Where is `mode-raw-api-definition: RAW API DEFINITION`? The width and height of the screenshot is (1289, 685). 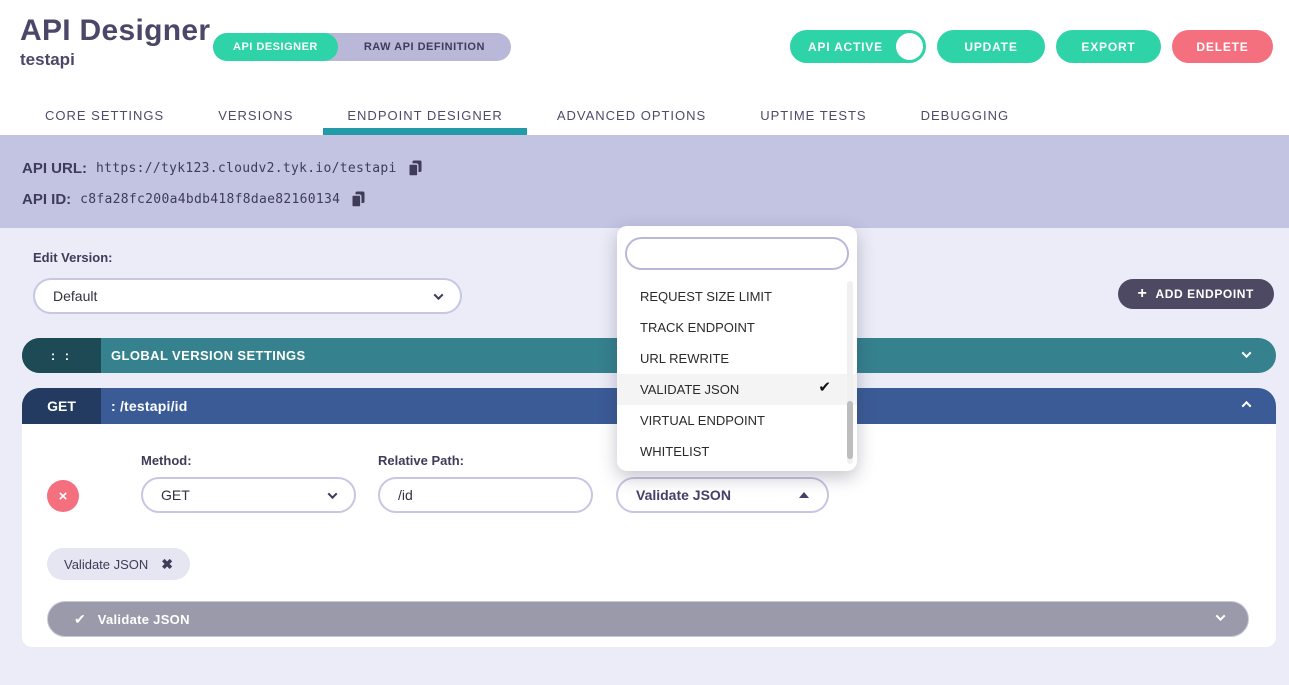 mode-raw-api-definition: RAW API DEFINITION is located at coordinates (424, 47).